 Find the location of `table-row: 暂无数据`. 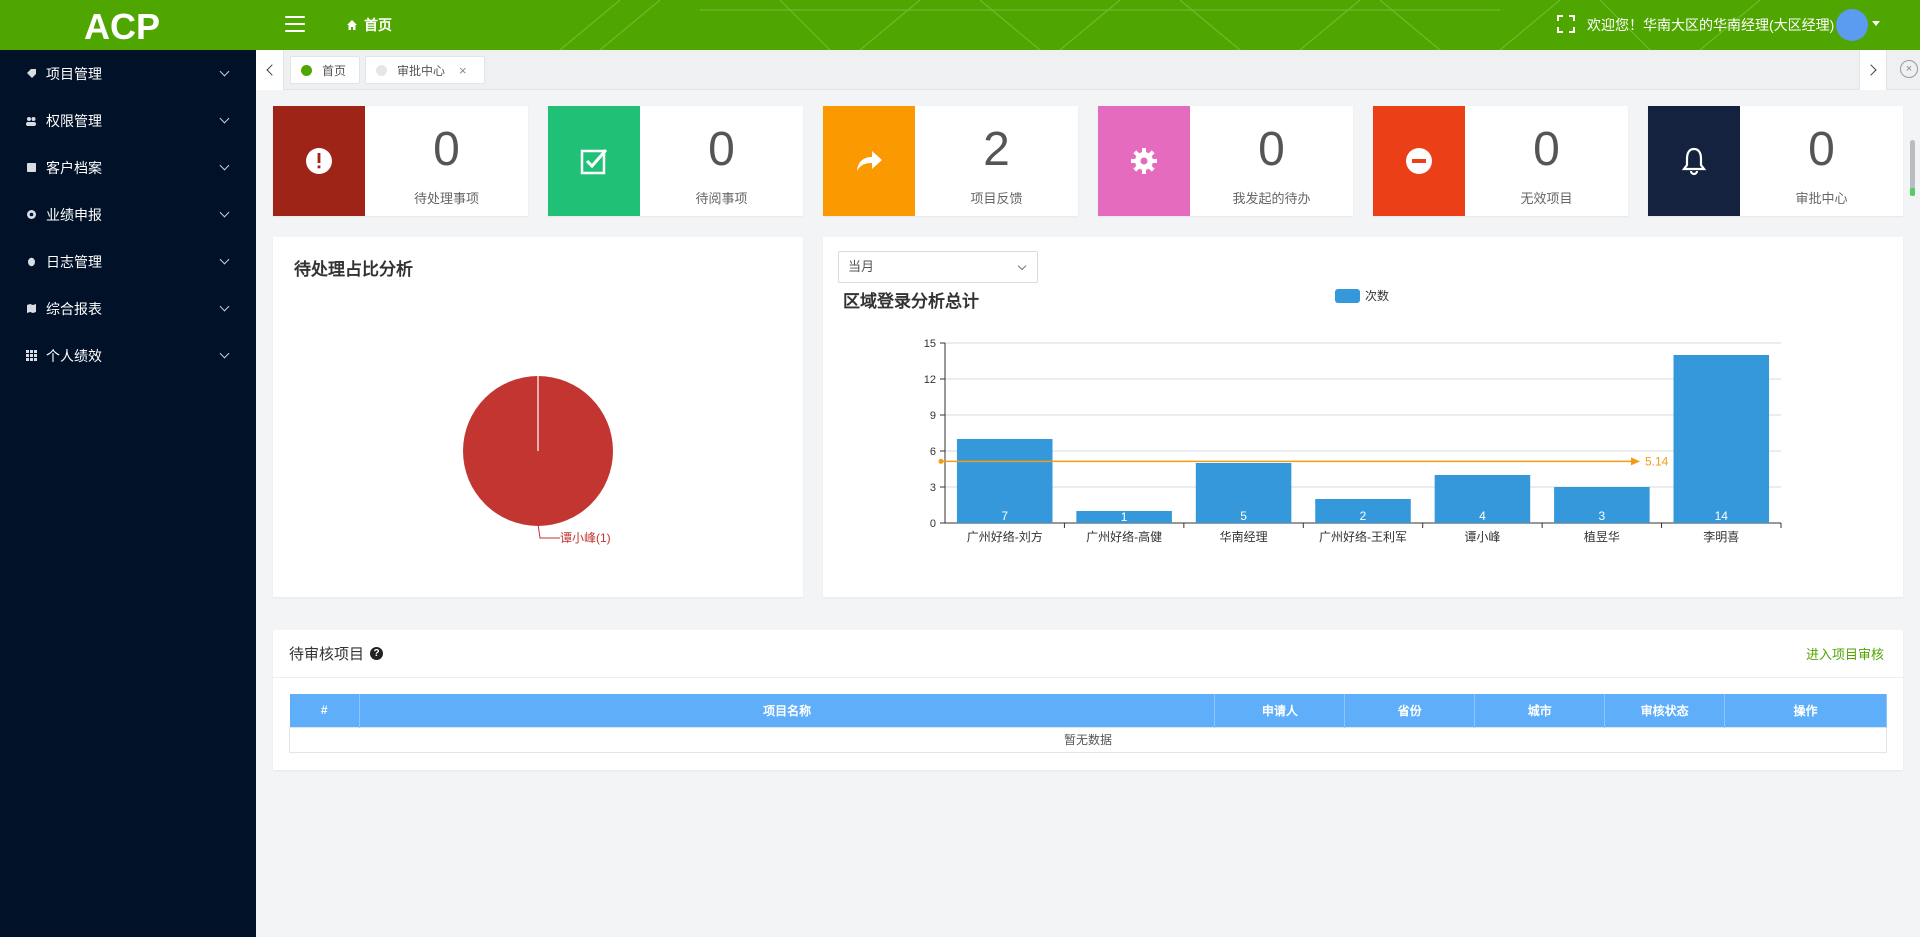

table-row: 暂无数据 is located at coordinates (1088, 739).